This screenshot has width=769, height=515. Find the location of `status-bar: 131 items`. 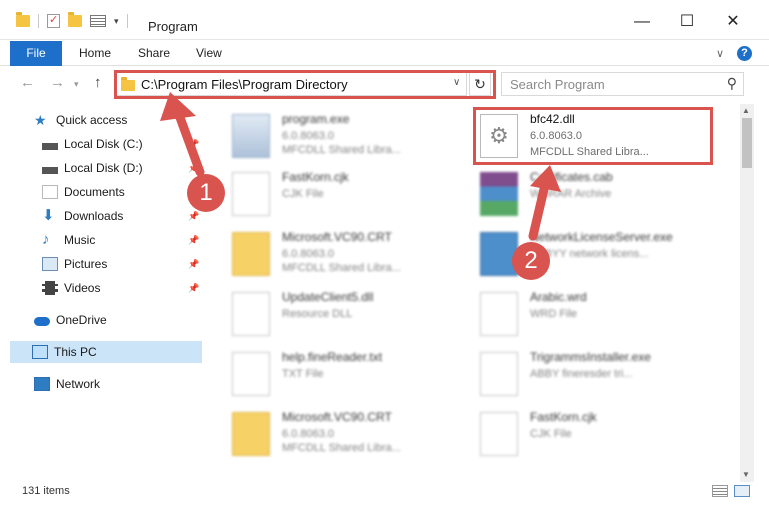

status-bar: 131 items is located at coordinates (384, 492).